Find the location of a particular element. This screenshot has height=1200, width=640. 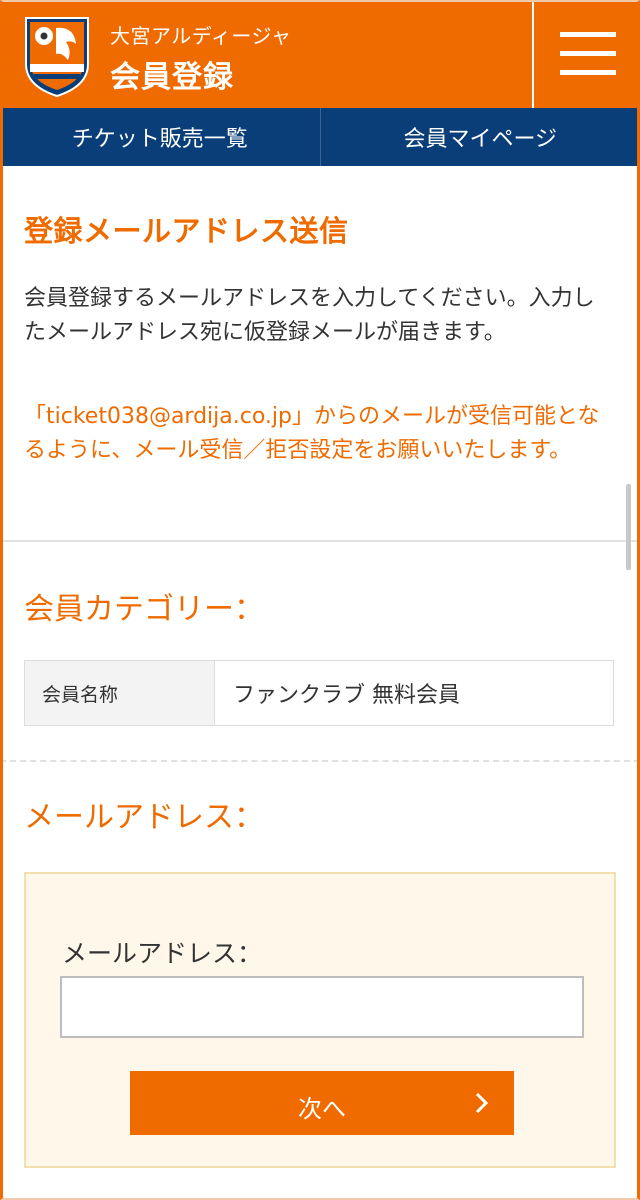

member-category-table: 会員名称 ファンクラブ 無料会員 is located at coordinates (319, 693).